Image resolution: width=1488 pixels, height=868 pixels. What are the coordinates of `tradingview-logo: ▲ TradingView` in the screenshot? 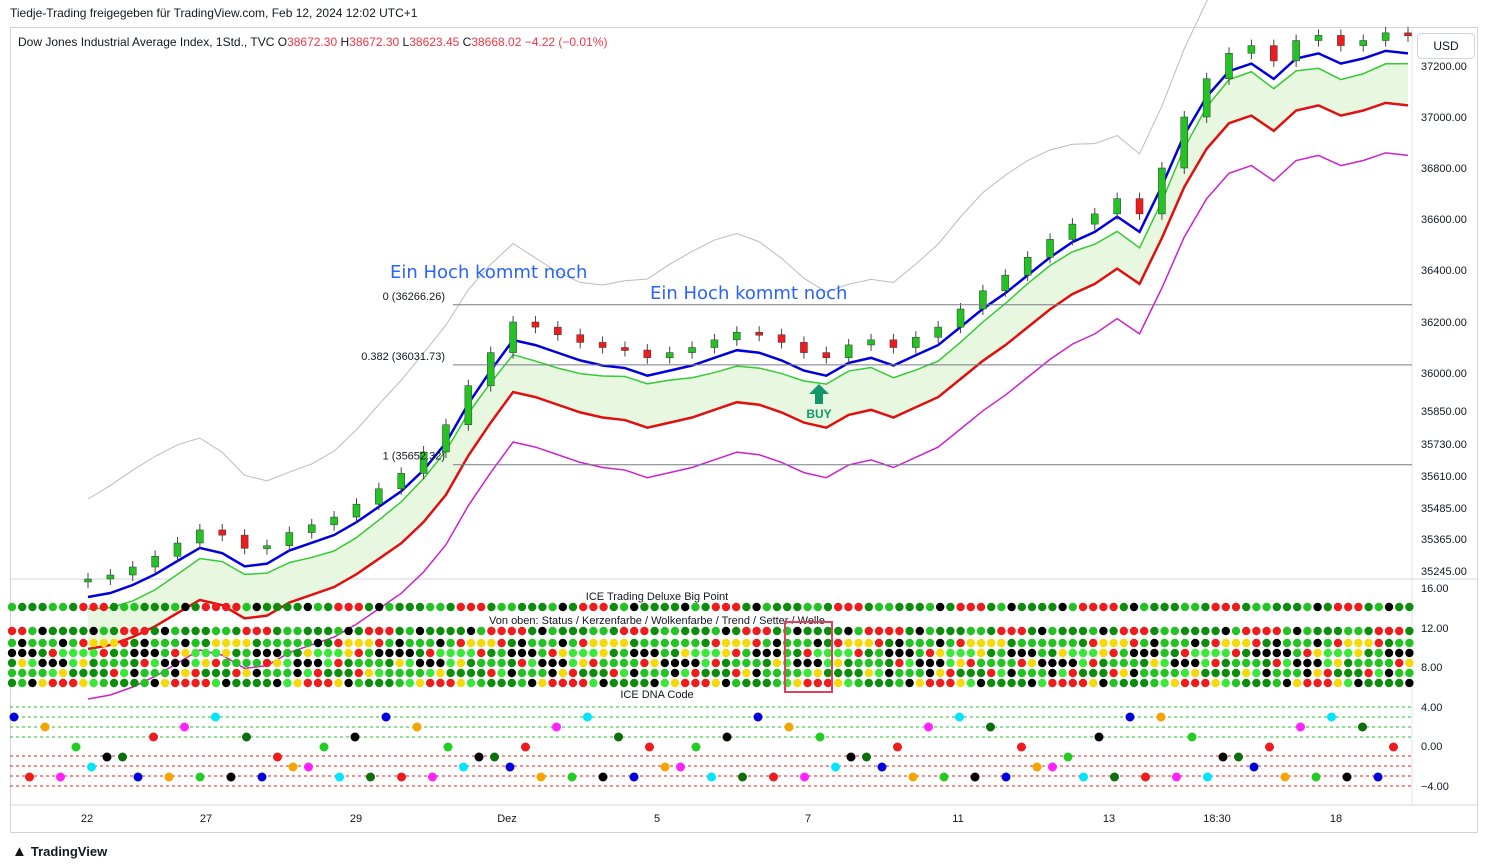 It's located at (59, 851).